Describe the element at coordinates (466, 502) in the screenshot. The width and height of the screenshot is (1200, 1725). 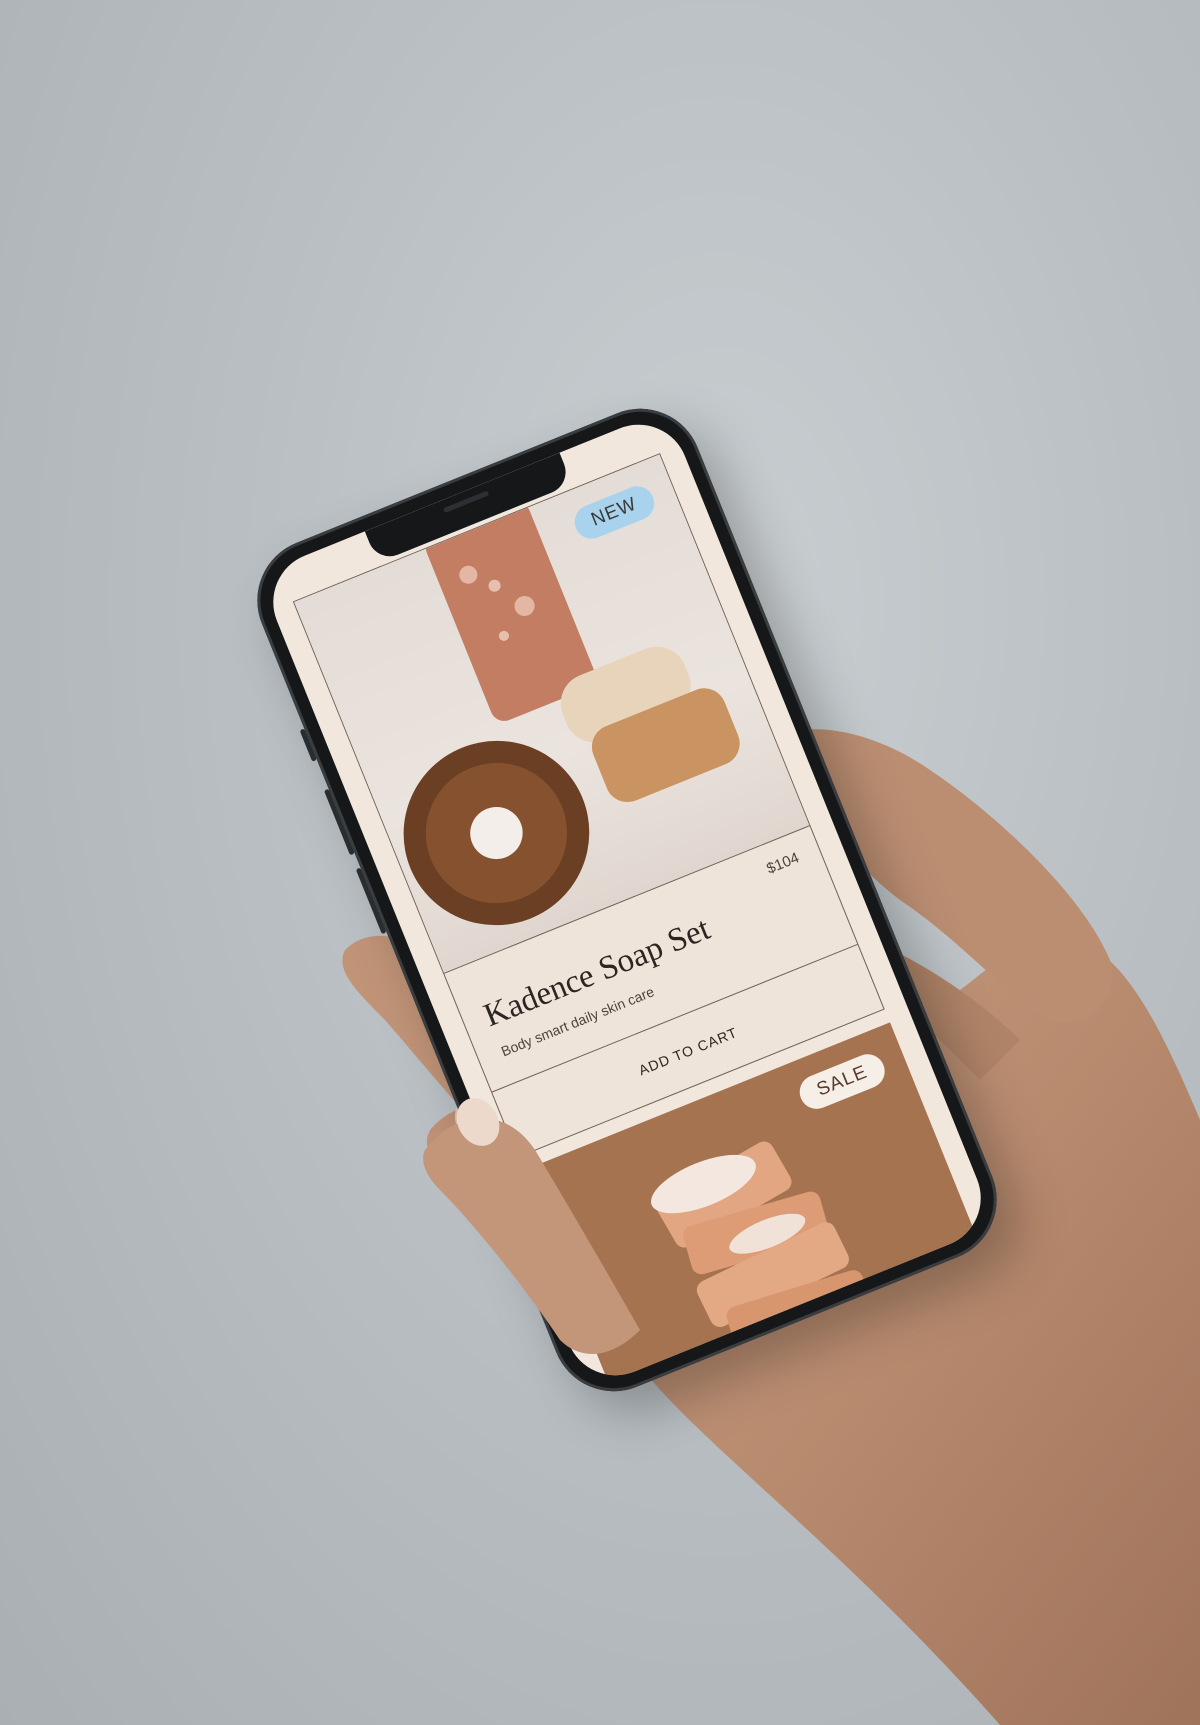
I see `earpiece-speaker` at that location.